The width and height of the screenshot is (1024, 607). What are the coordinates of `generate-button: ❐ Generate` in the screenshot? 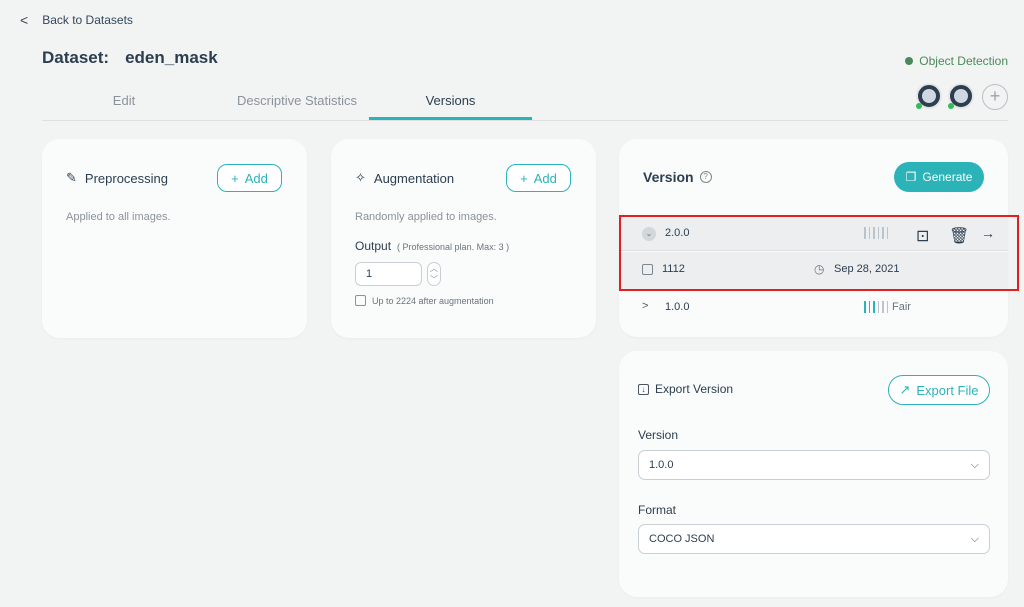 It's located at (939, 177).